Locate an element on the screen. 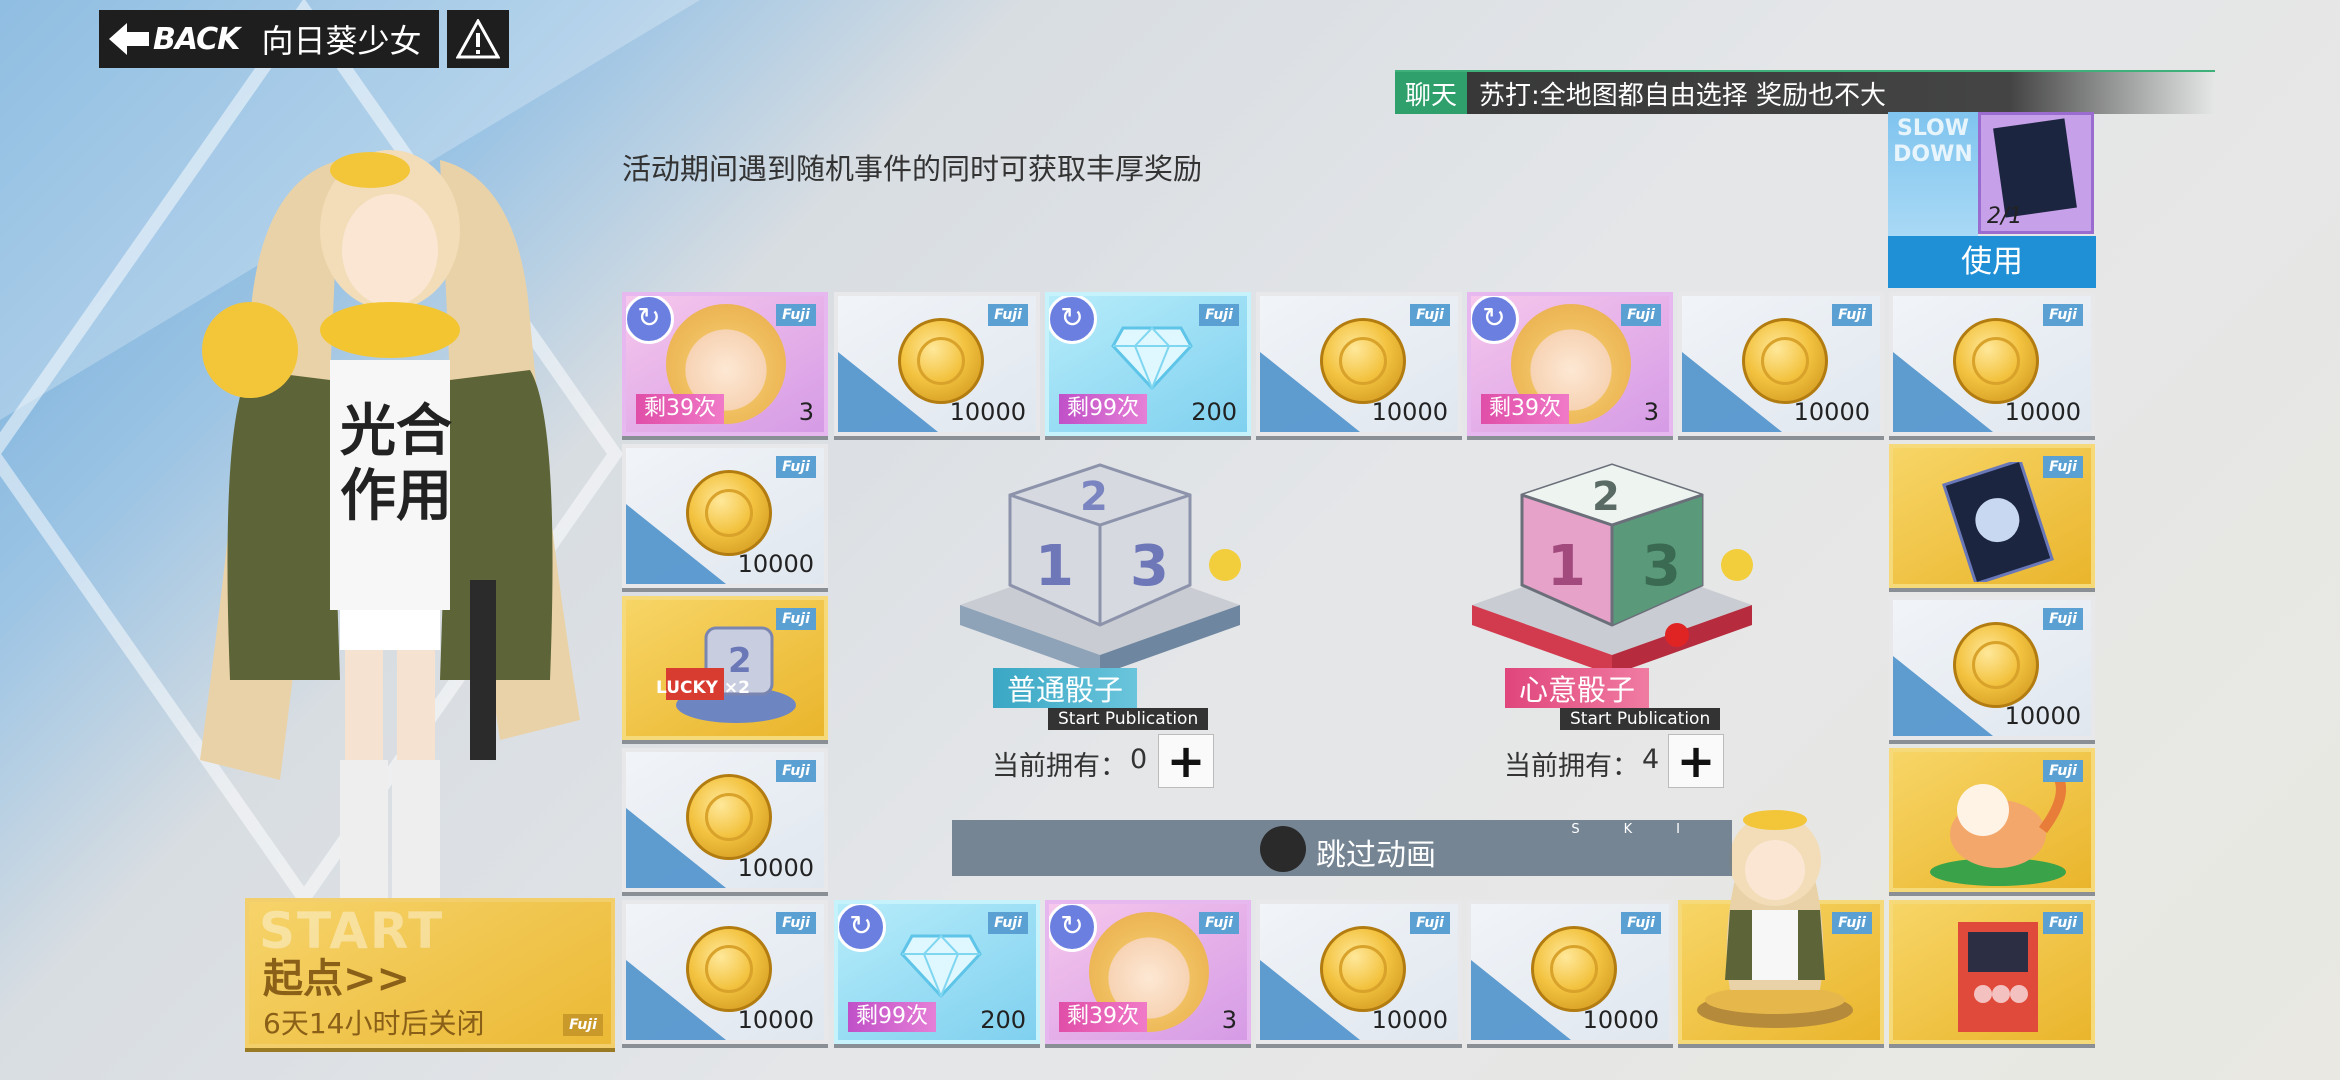 The image size is (2340, 1080). svg-text: 1 is located at coordinates (1566, 566).